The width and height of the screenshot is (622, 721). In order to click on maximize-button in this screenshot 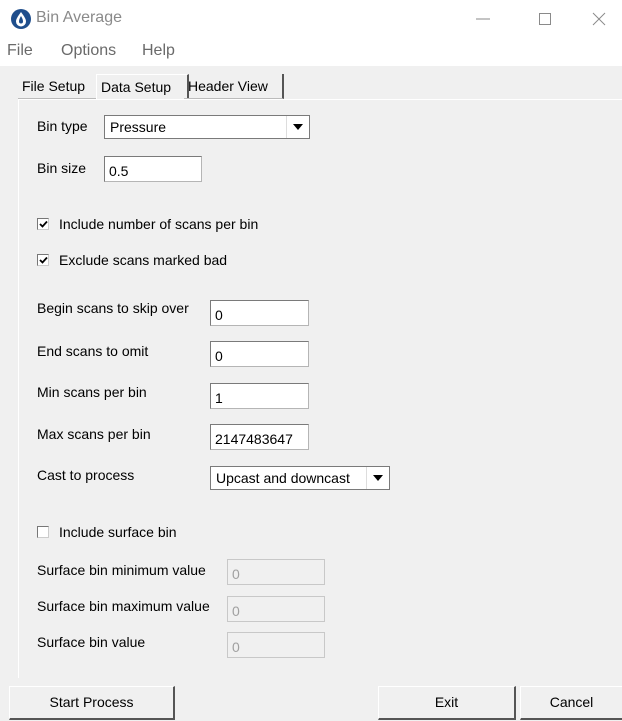, I will do `click(545, 19)`.